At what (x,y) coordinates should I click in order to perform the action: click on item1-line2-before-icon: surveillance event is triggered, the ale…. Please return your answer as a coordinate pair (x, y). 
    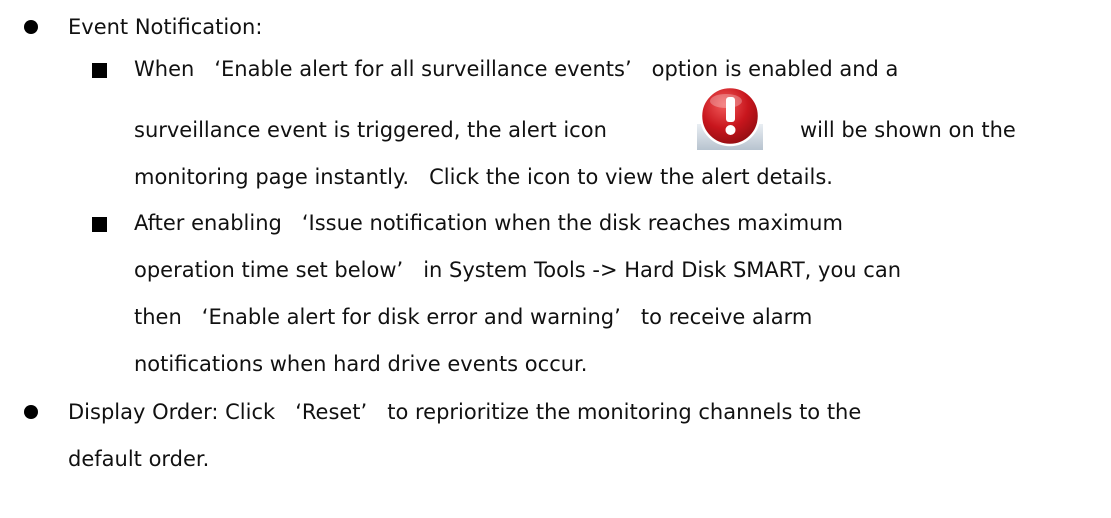
    Looking at the image, I should click on (370, 130).